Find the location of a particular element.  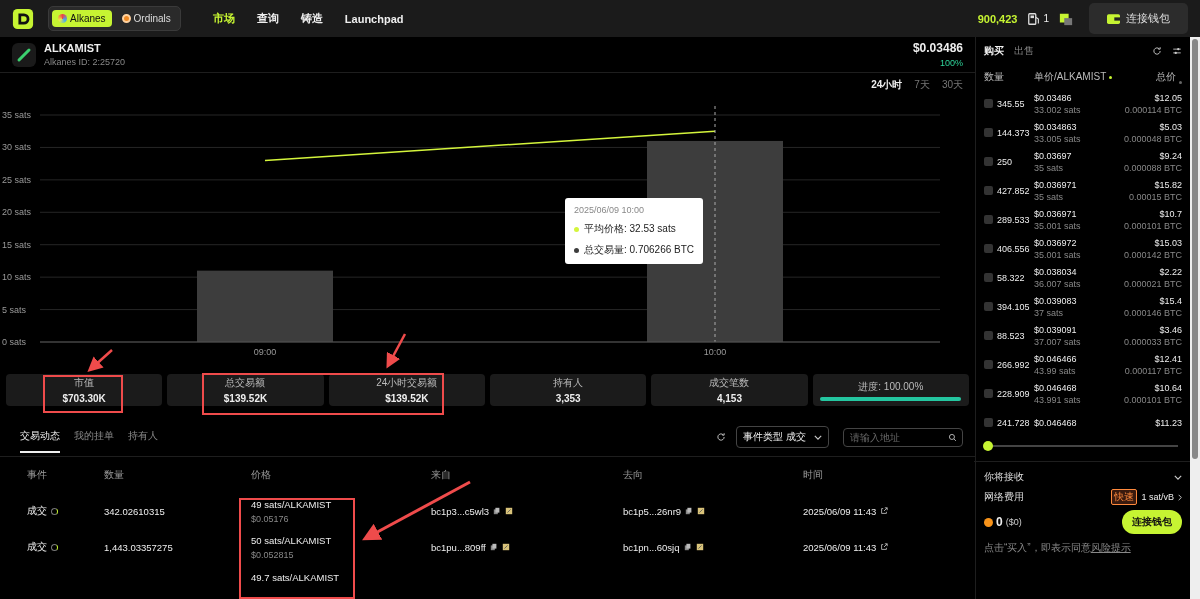

column-header: 事件 is located at coordinates (37, 475).